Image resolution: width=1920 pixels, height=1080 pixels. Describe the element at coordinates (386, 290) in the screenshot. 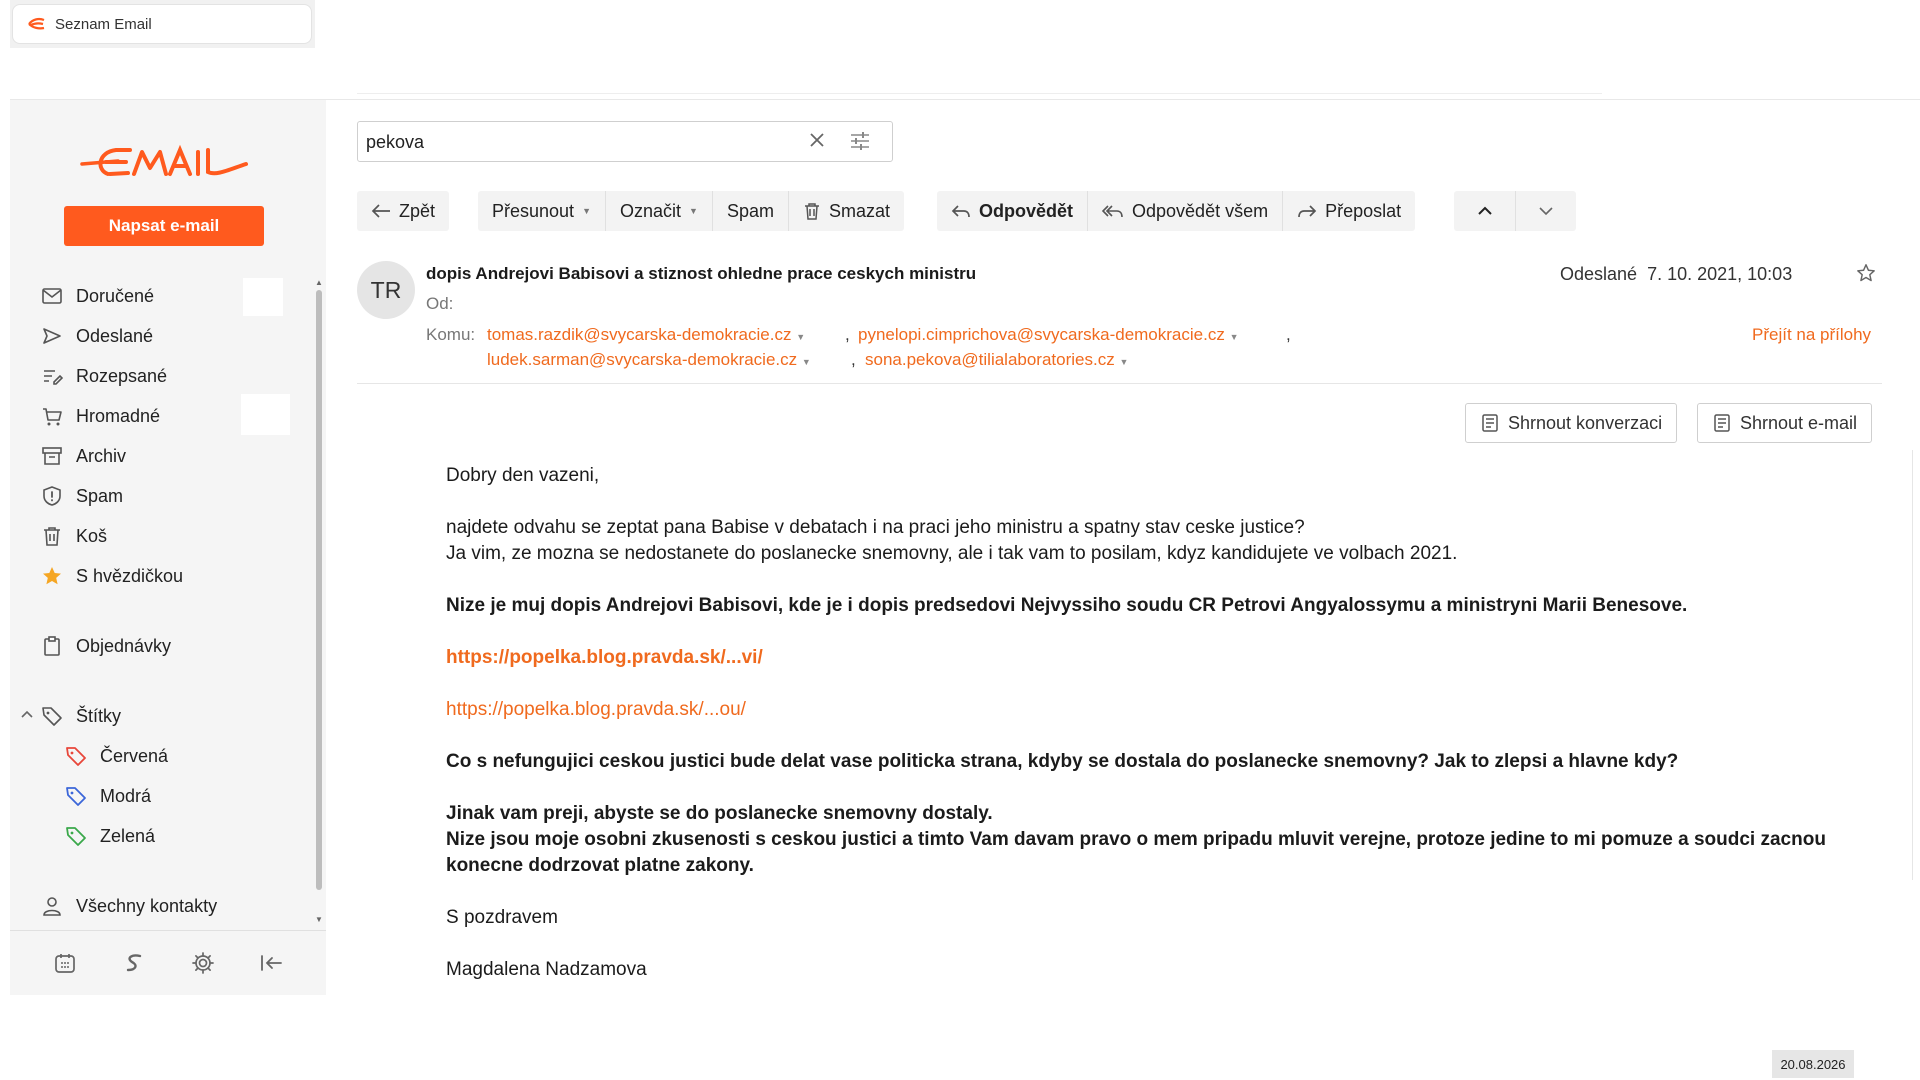

I see `avatar: TR` at that location.